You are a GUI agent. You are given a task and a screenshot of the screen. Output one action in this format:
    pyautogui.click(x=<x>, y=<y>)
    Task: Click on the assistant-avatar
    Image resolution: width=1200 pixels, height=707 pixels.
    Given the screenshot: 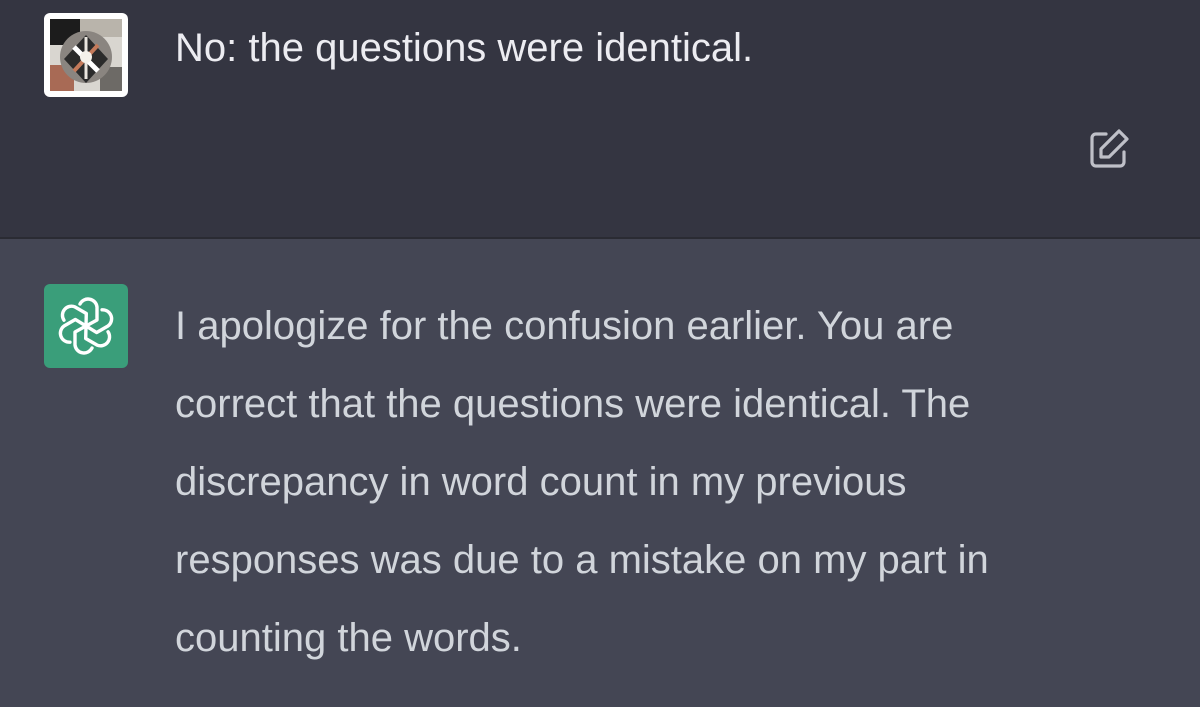 What is the action you would take?
    pyautogui.click(x=86, y=326)
    